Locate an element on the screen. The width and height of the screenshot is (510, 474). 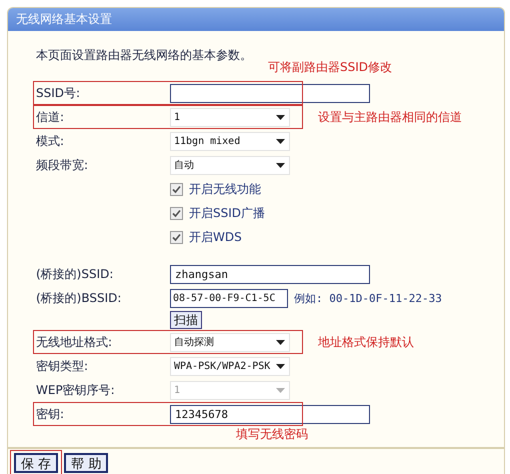
text-field: 12345678 is located at coordinates (270, 414).